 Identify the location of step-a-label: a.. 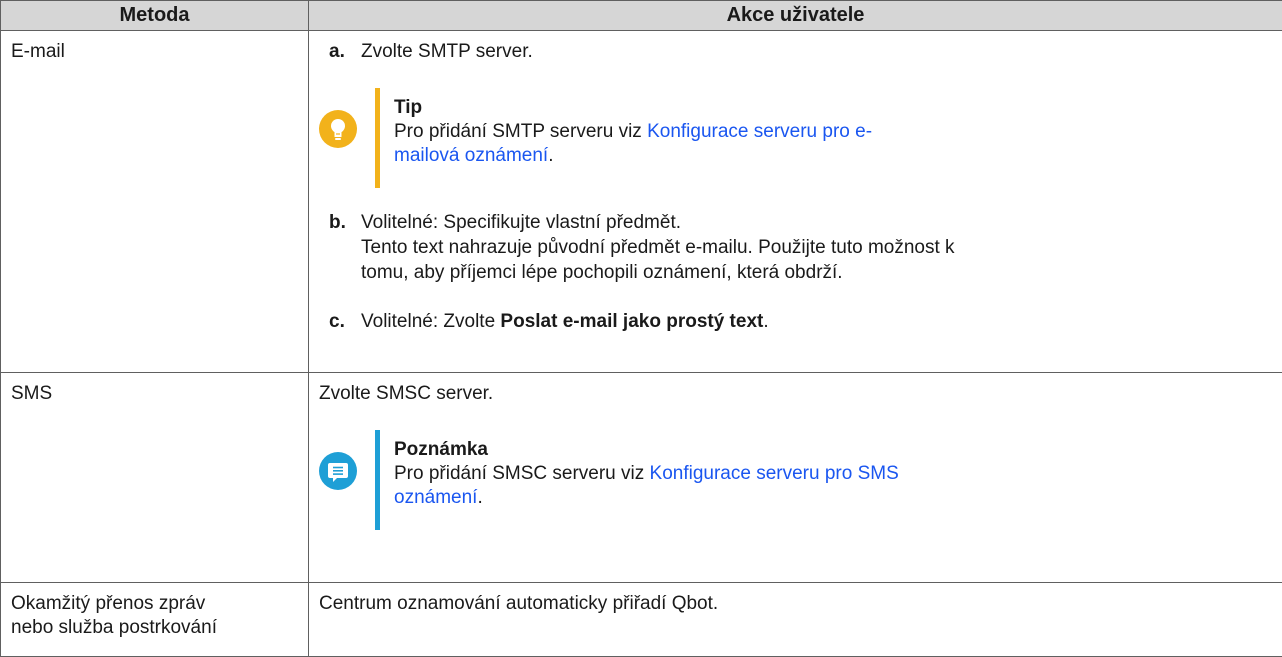
(337, 51).